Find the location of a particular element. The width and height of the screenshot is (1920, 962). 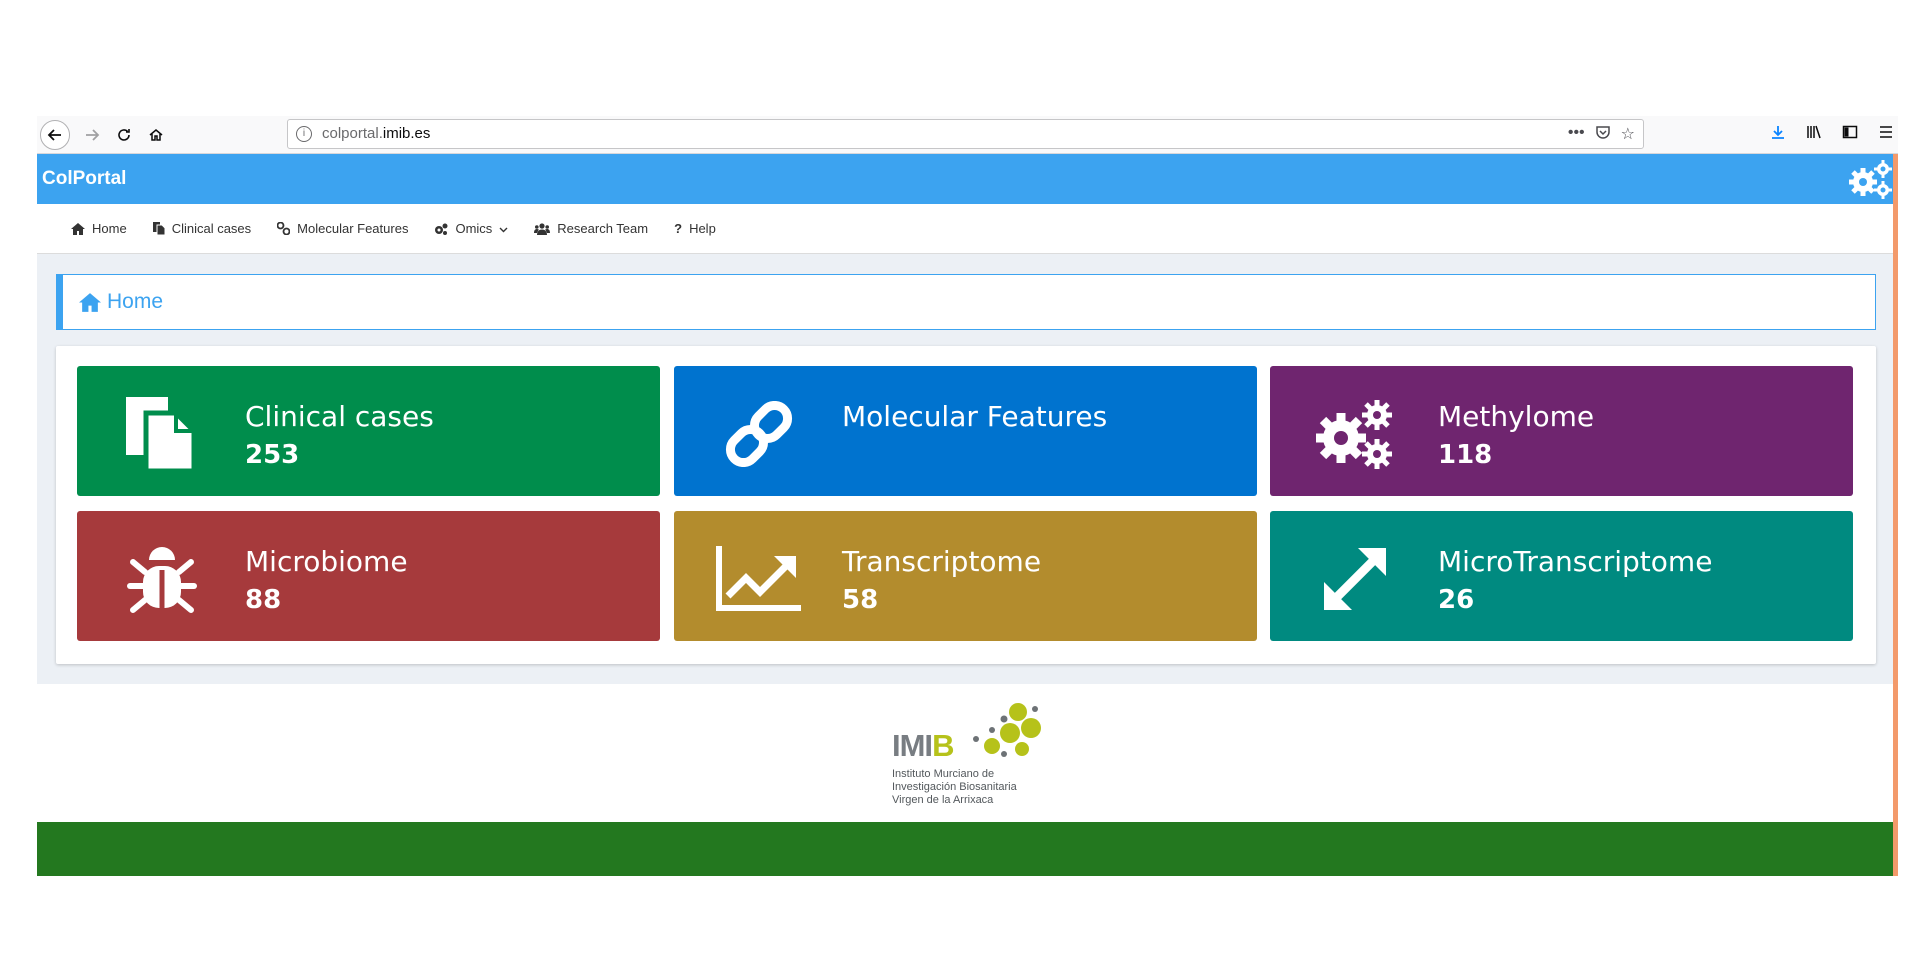

tile-title: MicroTranscriptome is located at coordinates (1575, 561).